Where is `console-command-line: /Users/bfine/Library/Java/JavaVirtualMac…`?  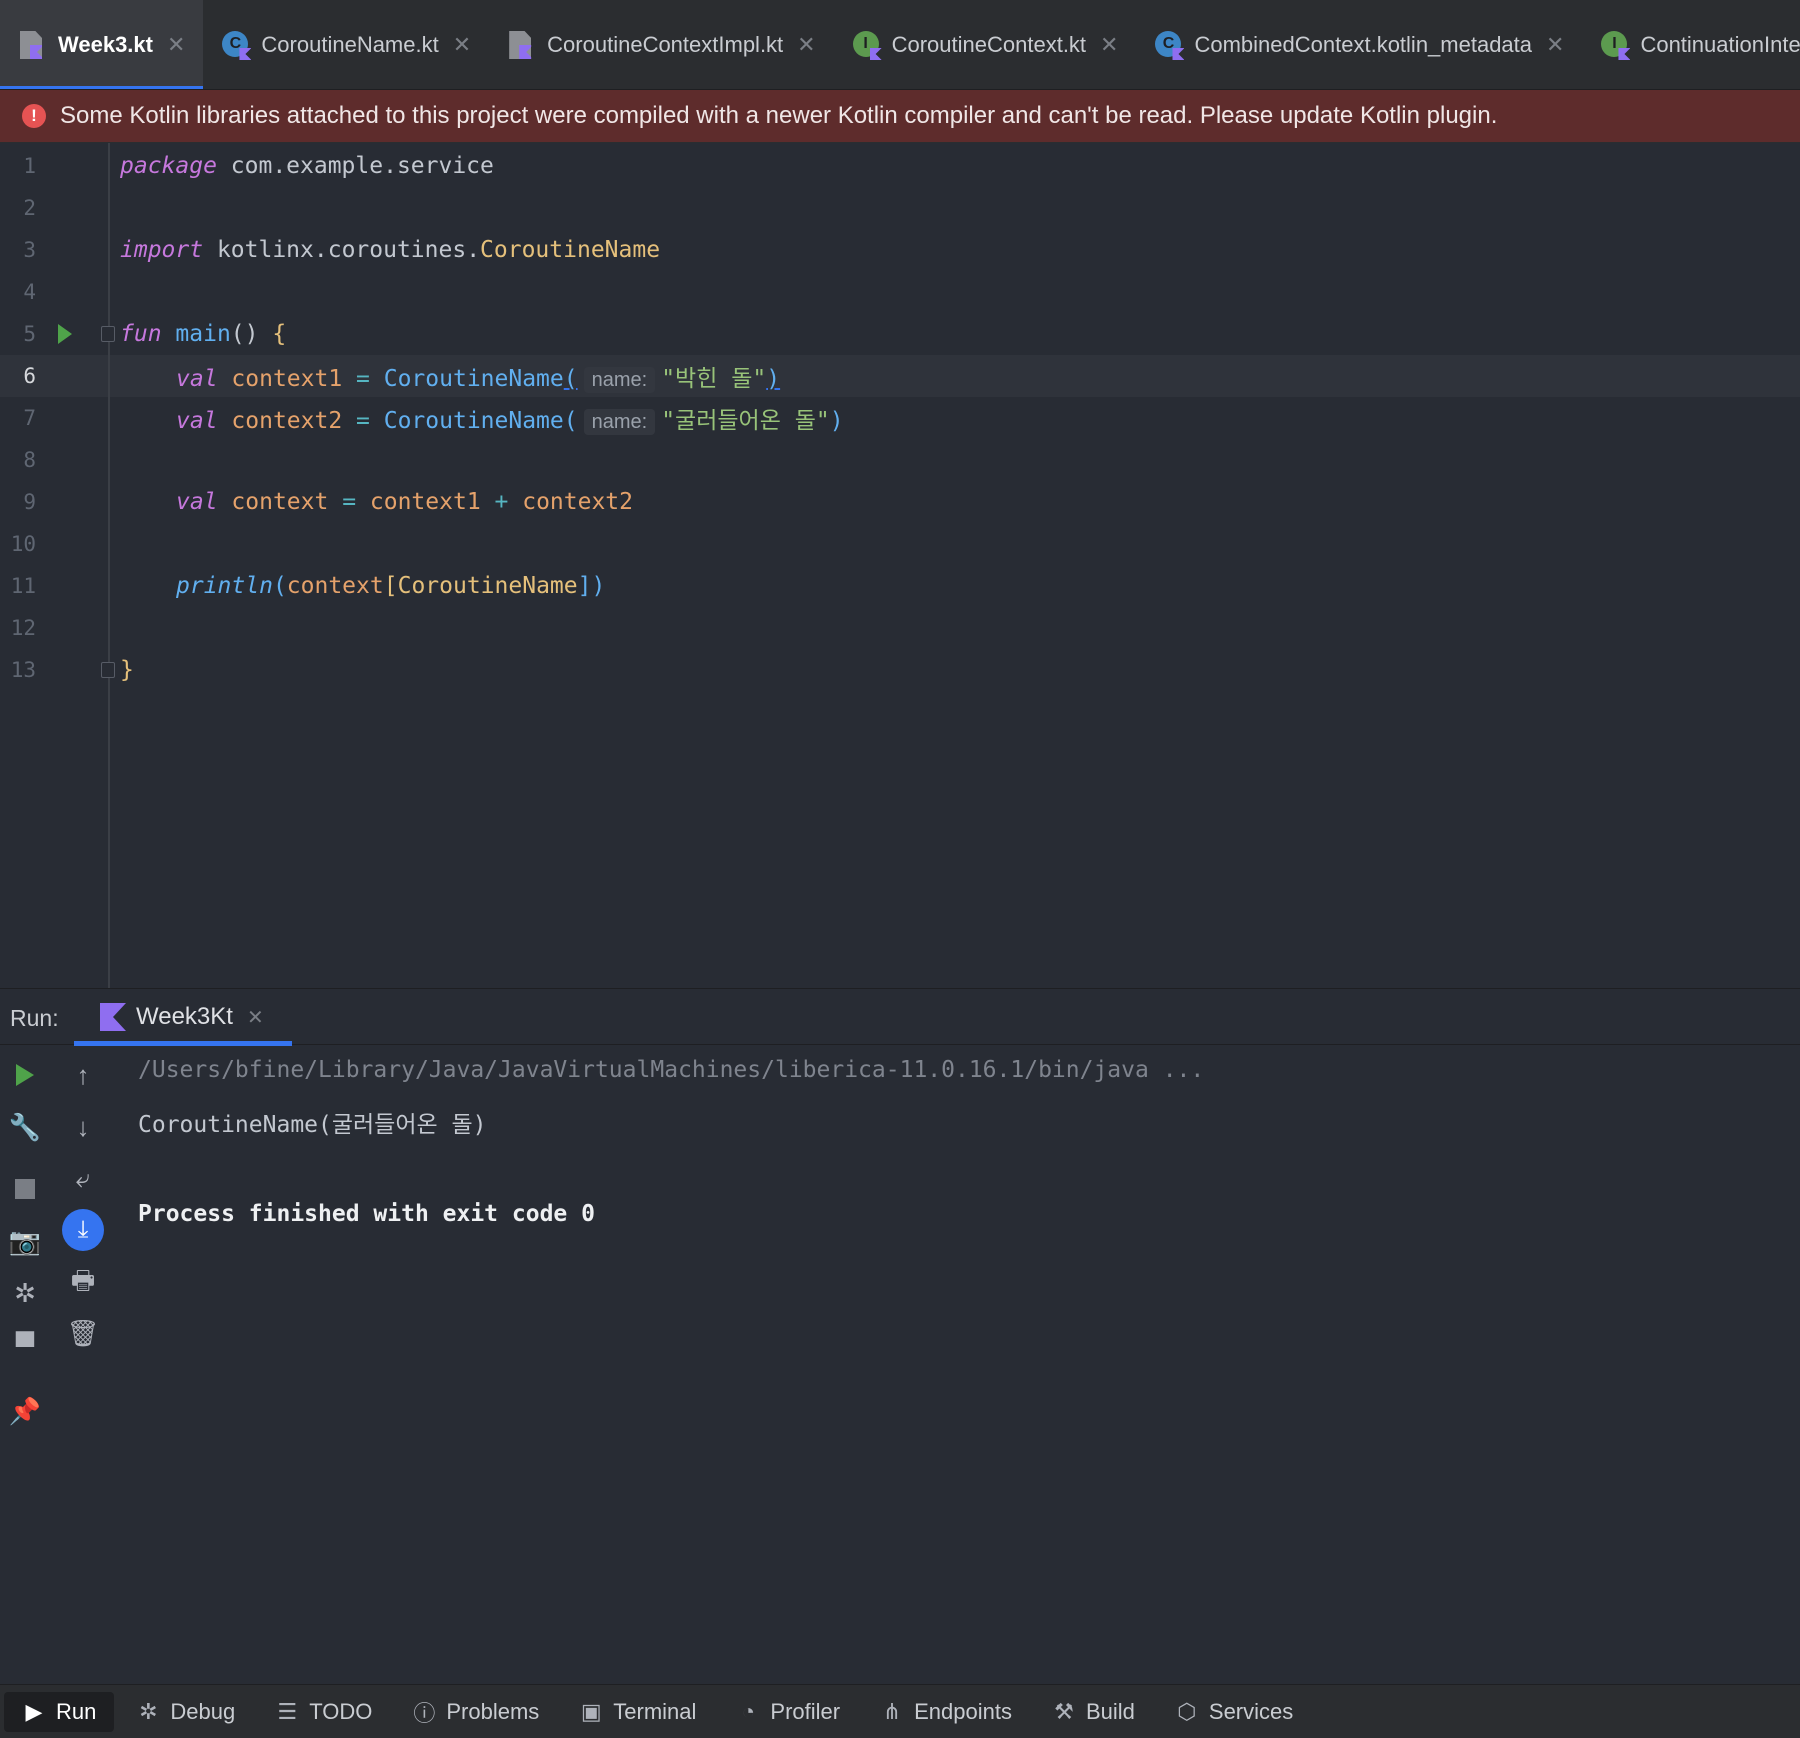 console-command-line: /Users/bfine/Library/Java/JavaVirtualMac… is located at coordinates (671, 1070).